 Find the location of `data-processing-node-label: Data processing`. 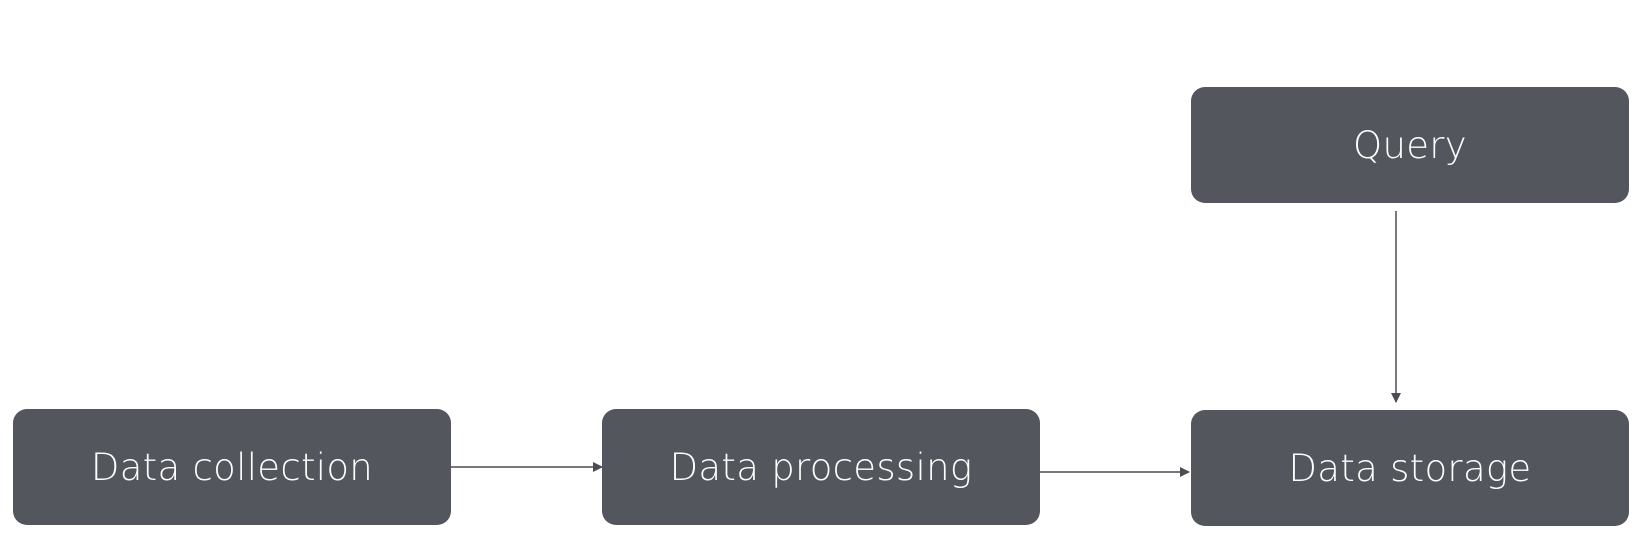

data-processing-node-label: Data processing is located at coordinates (821, 467).